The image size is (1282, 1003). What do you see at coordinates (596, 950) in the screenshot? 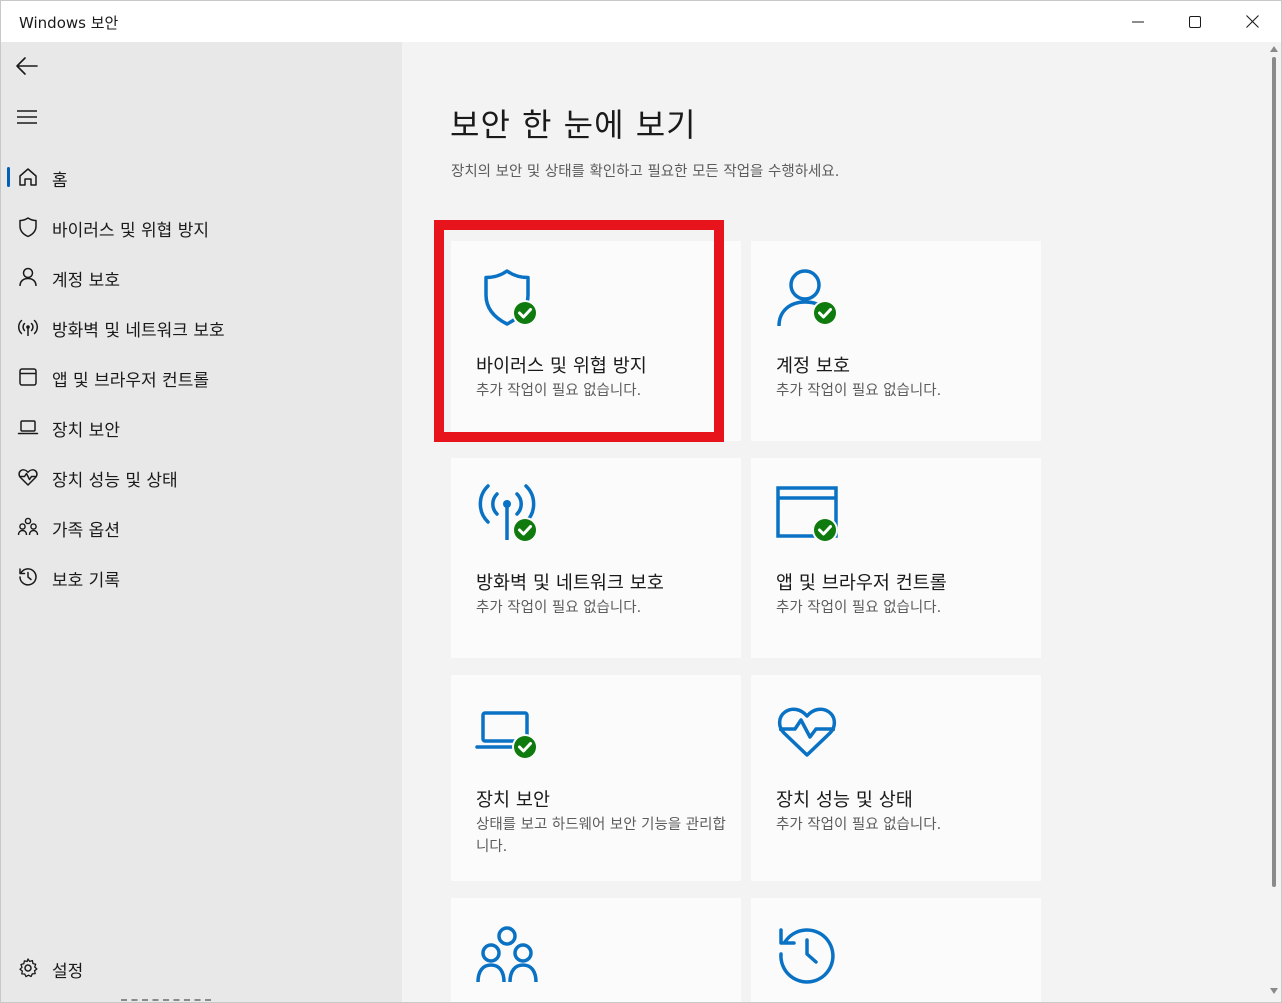
I see `card-family-options` at bounding box center [596, 950].